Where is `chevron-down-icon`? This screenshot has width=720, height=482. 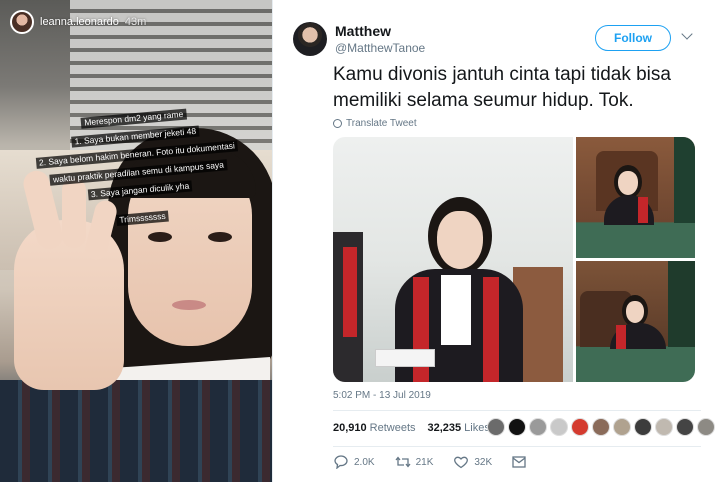 chevron-down-icon is located at coordinates (687, 34).